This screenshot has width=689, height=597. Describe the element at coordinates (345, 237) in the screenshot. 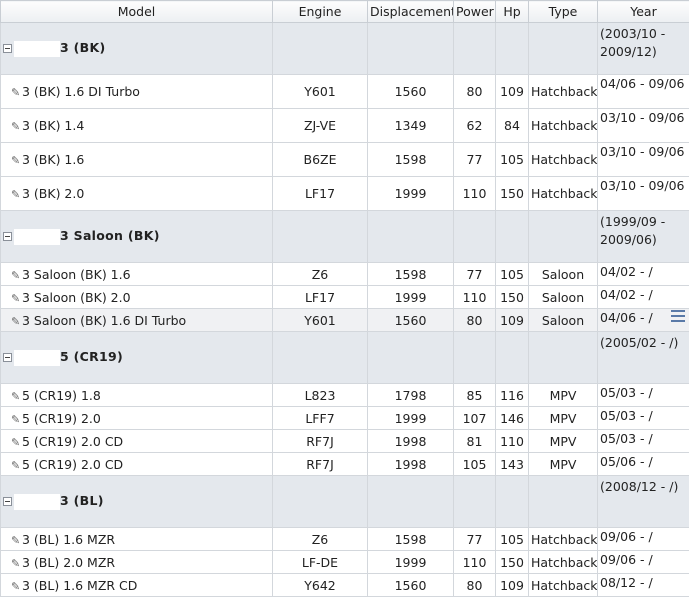

I see `group-row: 3 Saloon (BK)(1999/09 - 2009/06)` at that location.